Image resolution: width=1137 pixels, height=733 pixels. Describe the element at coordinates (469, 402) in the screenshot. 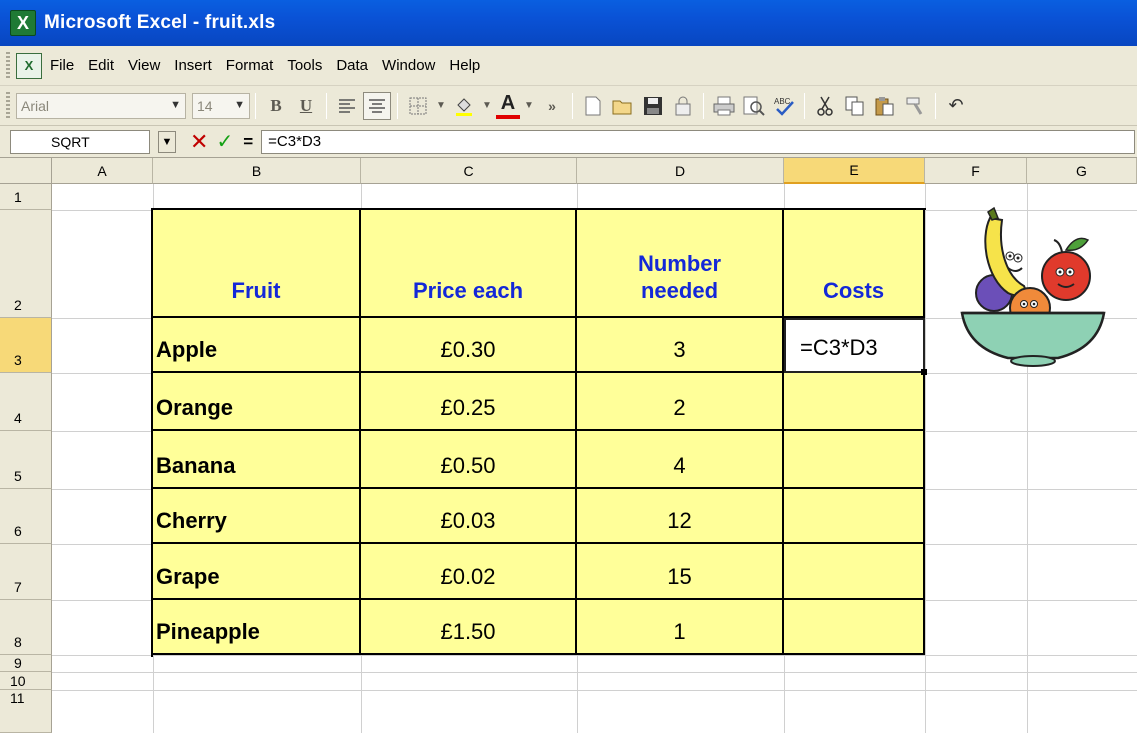

I see `cell-price: £0.25` at that location.